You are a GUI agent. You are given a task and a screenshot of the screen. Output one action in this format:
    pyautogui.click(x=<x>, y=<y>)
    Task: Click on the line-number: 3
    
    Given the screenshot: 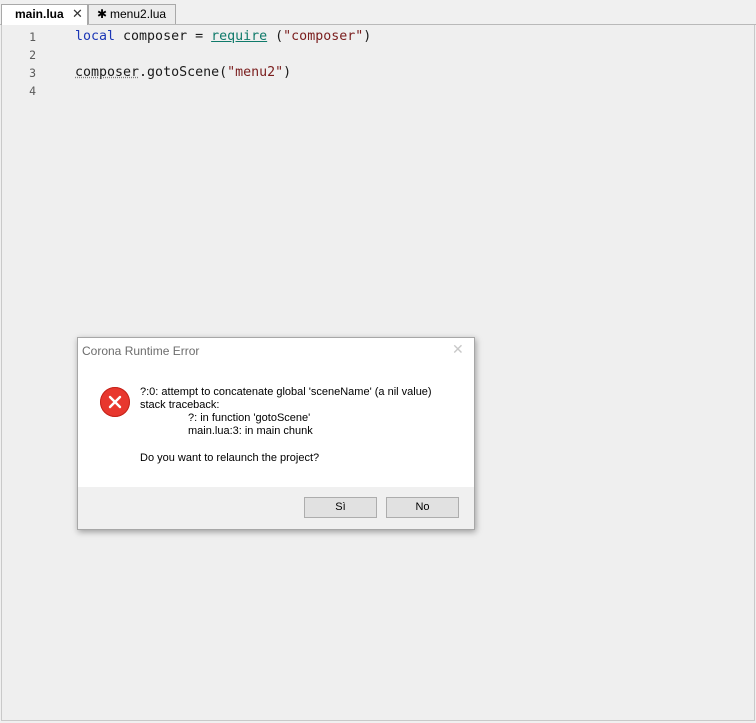 What is the action you would take?
    pyautogui.click(x=32, y=73)
    